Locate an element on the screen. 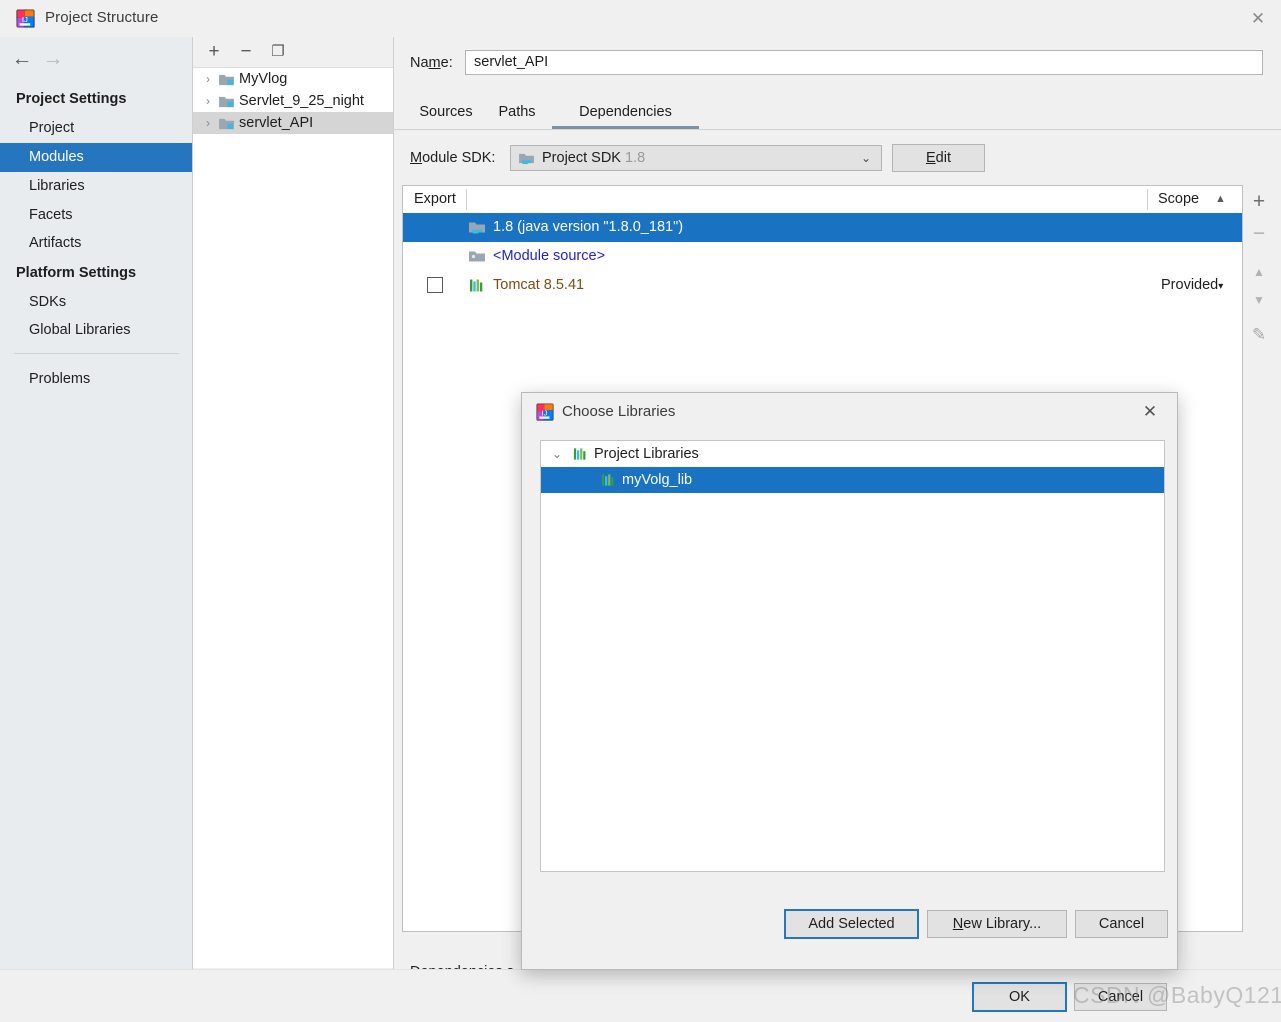 The width and height of the screenshot is (1281, 1022). scope-dropdown: Provided▾ is located at coordinates (1192, 286).